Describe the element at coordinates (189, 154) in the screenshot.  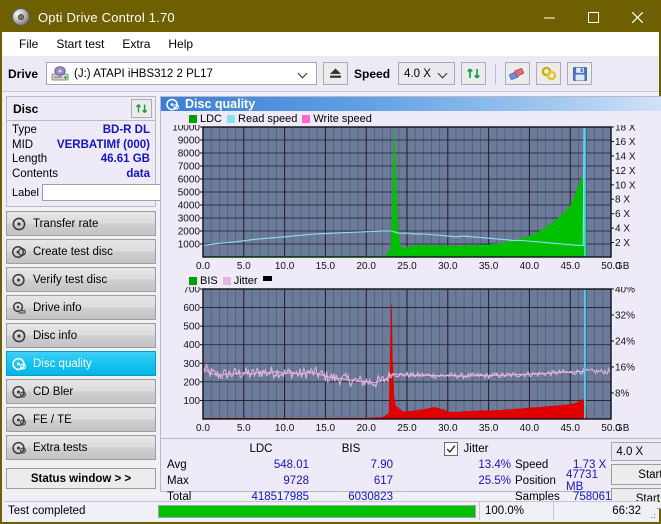
I see `svg-text: 8000` at that location.